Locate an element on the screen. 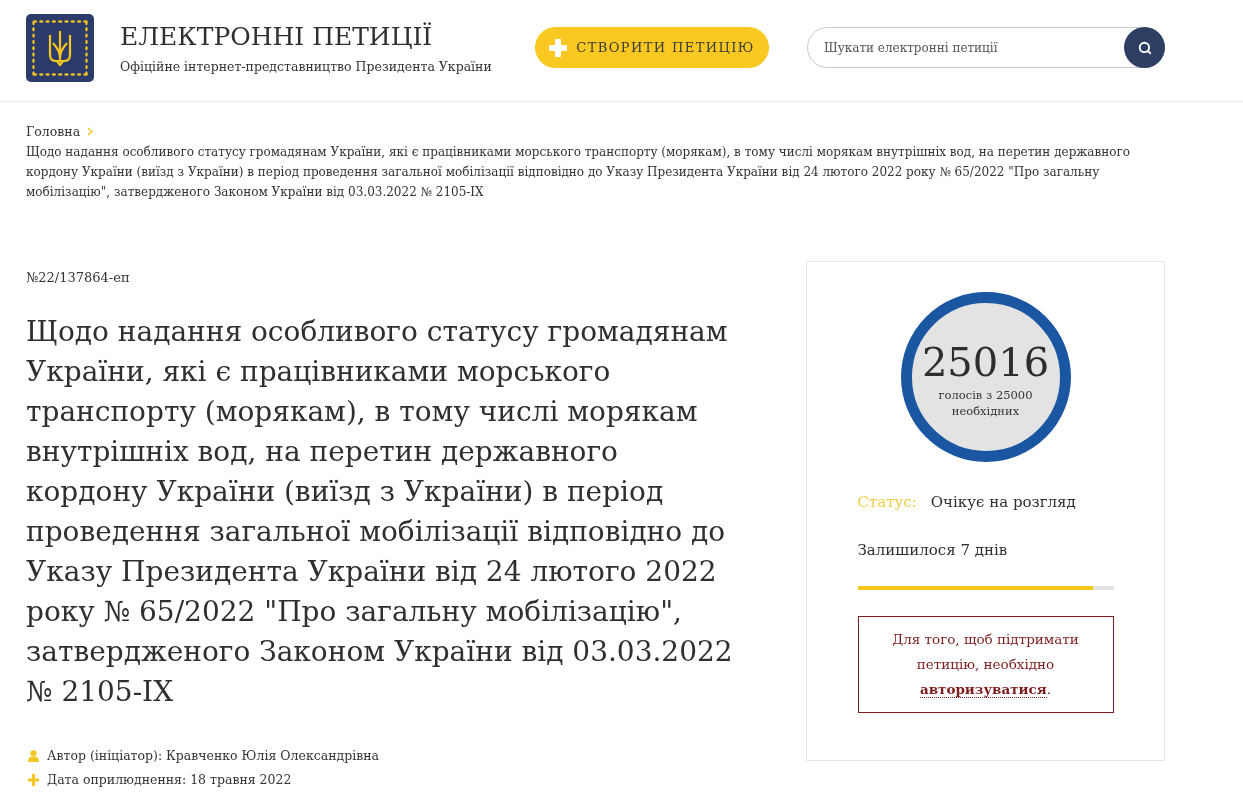 The height and width of the screenshot is (799, 1243). status-value: Очікує на розгляд is located at coordinates (1003, 502).